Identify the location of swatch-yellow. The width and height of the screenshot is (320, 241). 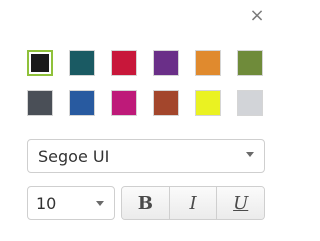
(208, 103).